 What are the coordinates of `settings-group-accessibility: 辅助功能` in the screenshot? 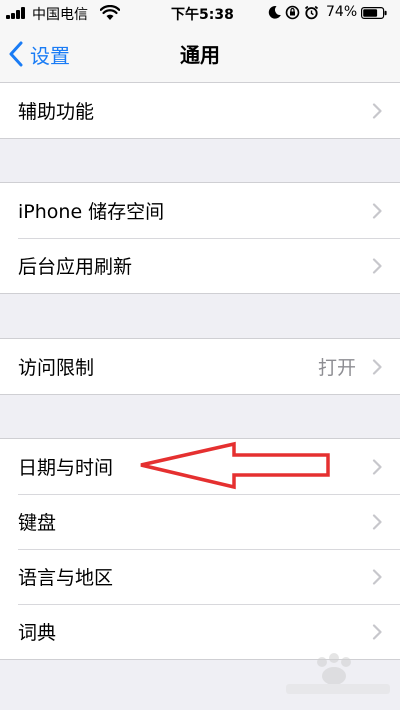 It's located at (200, 110).